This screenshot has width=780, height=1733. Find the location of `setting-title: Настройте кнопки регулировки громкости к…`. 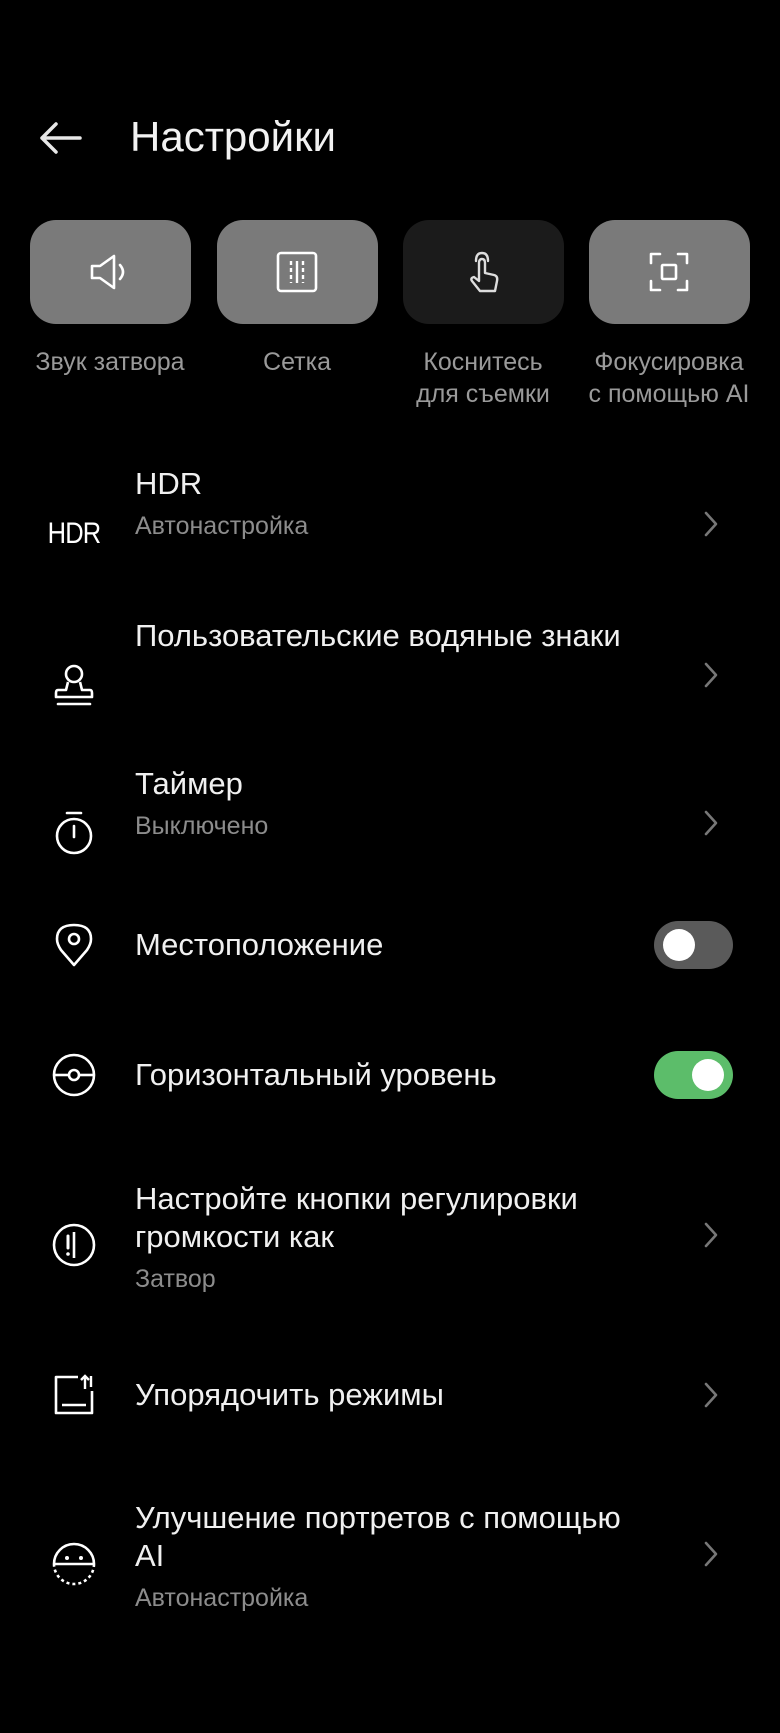

setting-title: Настройте кнопки регулировки громкости к… is located at coordinates (356, 1217).